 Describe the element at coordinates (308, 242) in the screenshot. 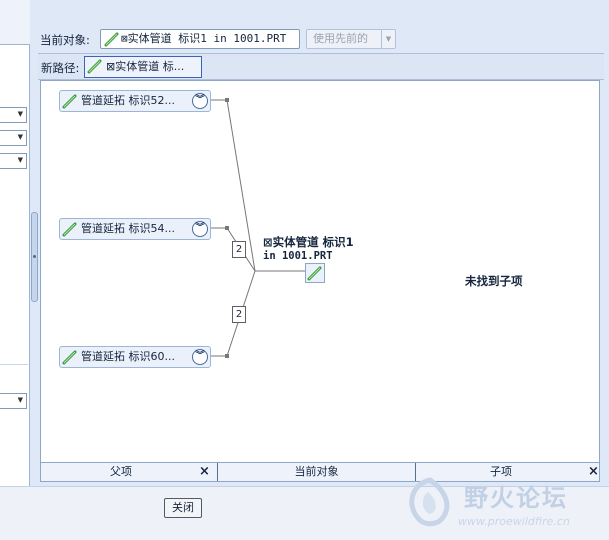

I see `current-node-title: ⊠实体管道 标识1` at that location.